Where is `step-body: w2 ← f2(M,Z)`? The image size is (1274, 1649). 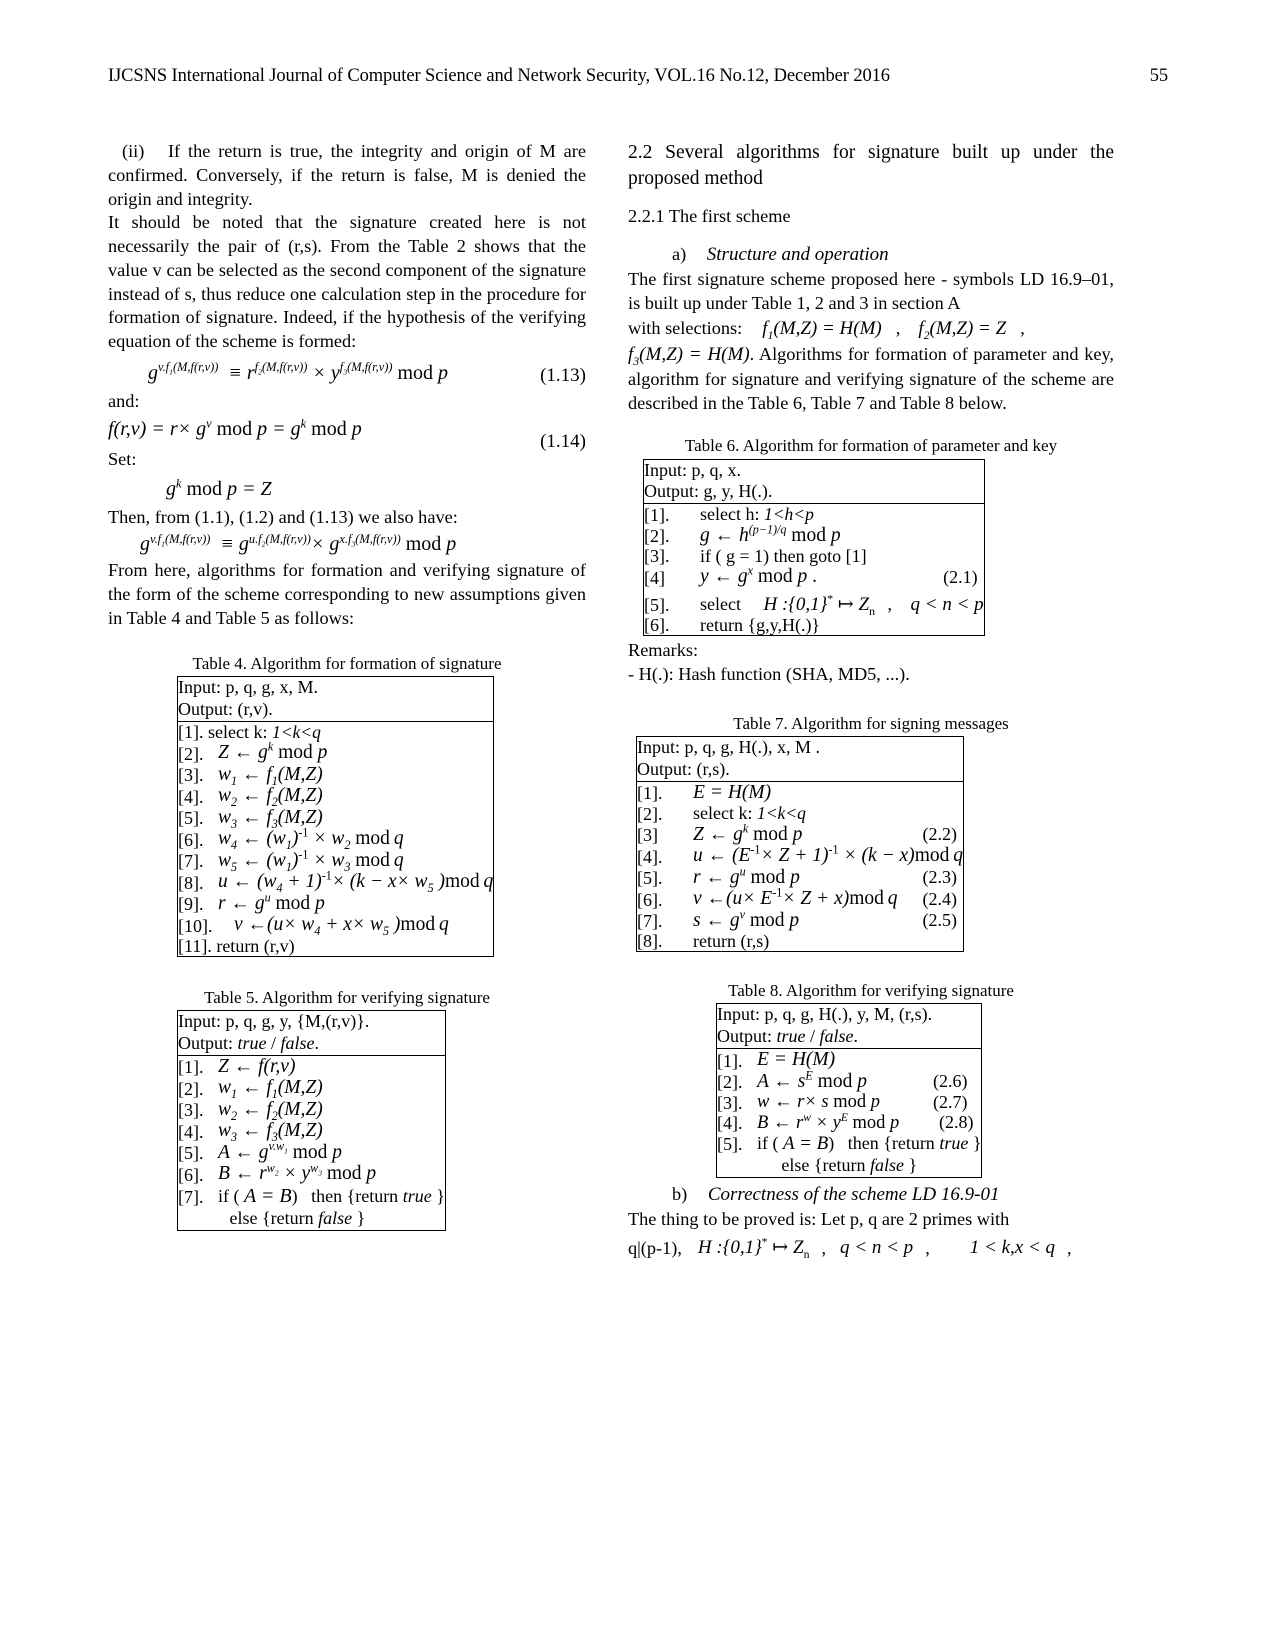 step-body: w2 ← f2(M,Z) is located at coordinates (270, 1110).